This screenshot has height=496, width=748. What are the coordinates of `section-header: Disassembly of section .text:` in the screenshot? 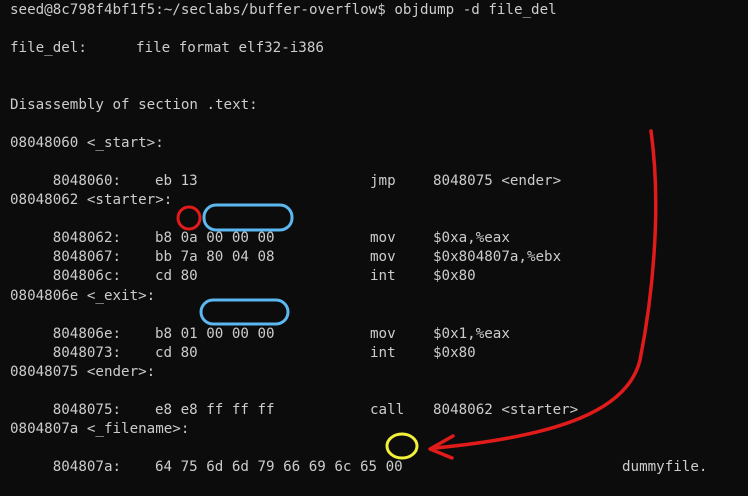 It's located at (134, 105).